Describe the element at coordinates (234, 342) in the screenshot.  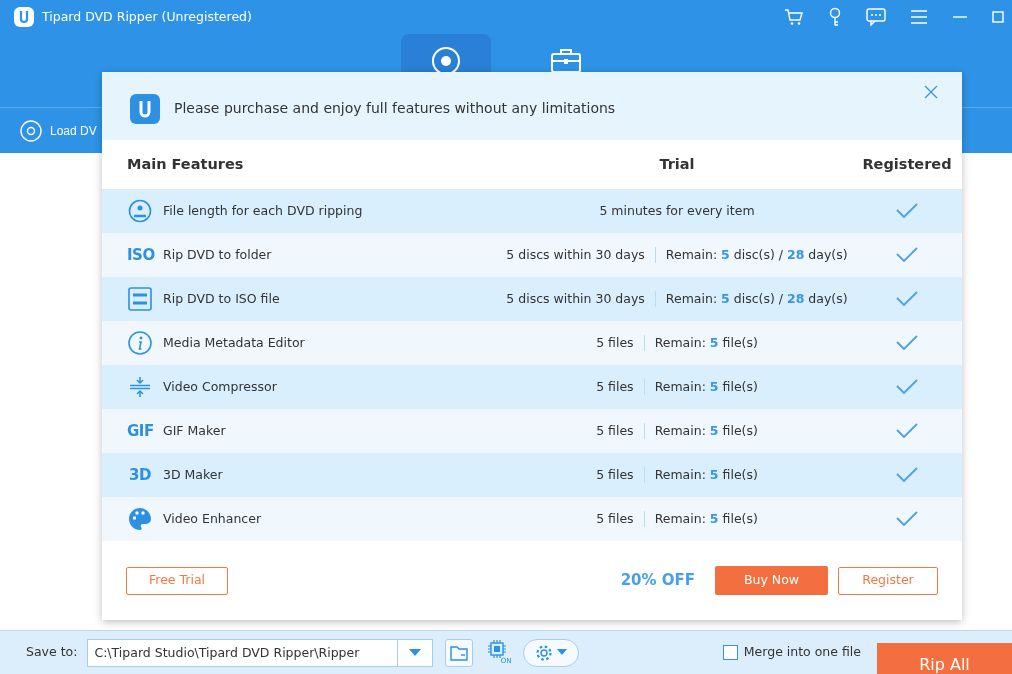
I see `feature-name: Media Metadata Editor` at that location.